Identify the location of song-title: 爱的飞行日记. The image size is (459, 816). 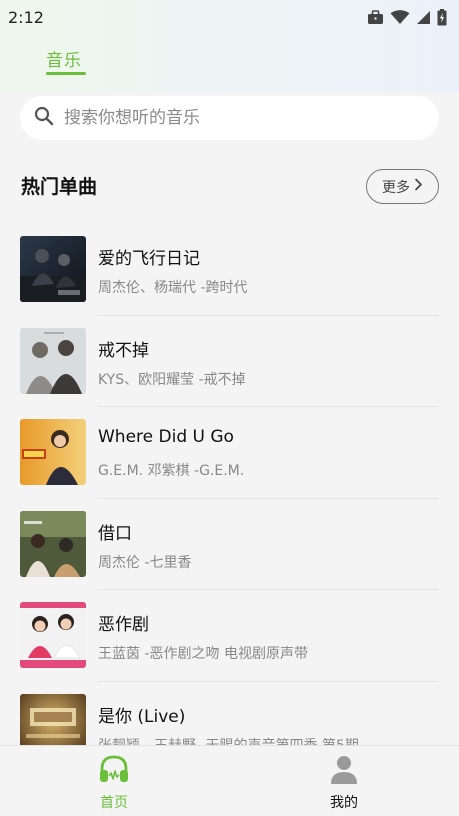
(149, 259).